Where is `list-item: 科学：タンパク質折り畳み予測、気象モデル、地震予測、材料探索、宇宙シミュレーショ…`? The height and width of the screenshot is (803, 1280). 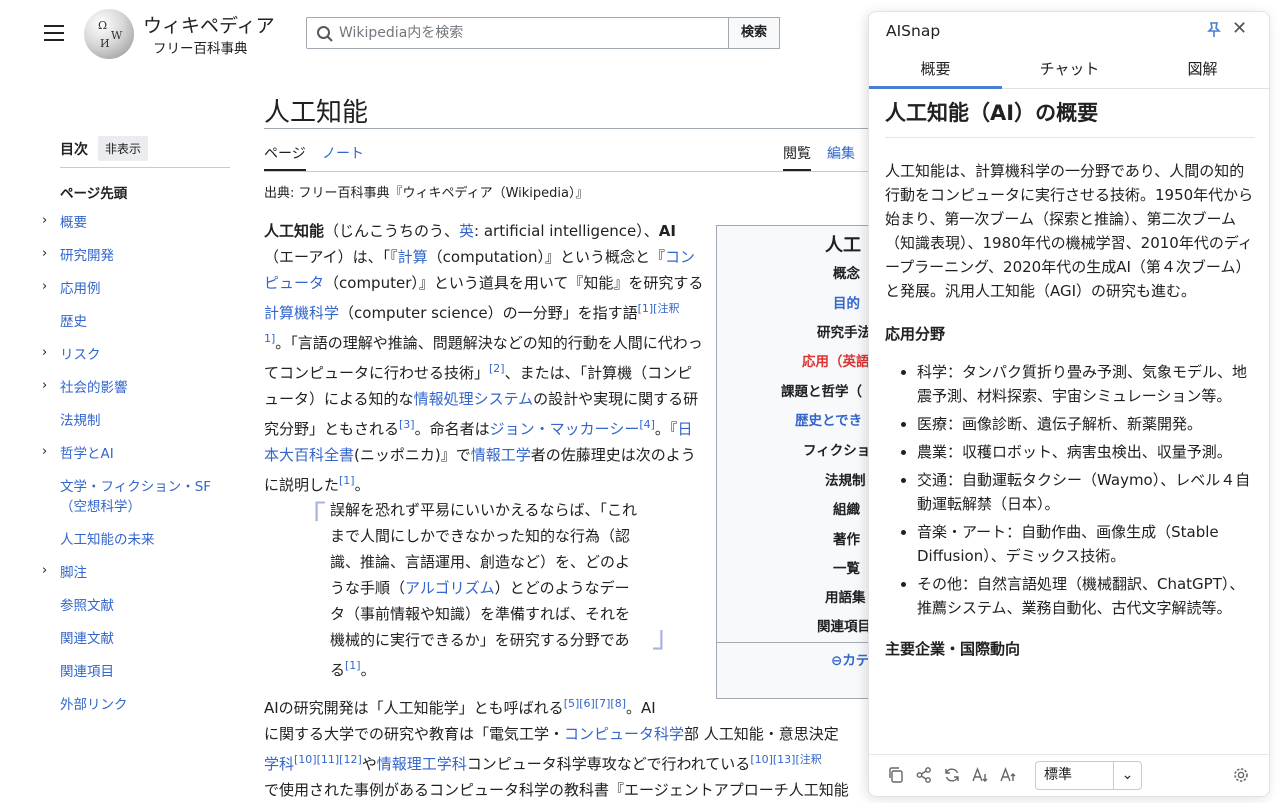 list-item: 科学：タンパク質折り畳み予測、気象モデル、地震予測、材料探索、宇宙シミュレーショ… is located at coordinates (1086, 384).